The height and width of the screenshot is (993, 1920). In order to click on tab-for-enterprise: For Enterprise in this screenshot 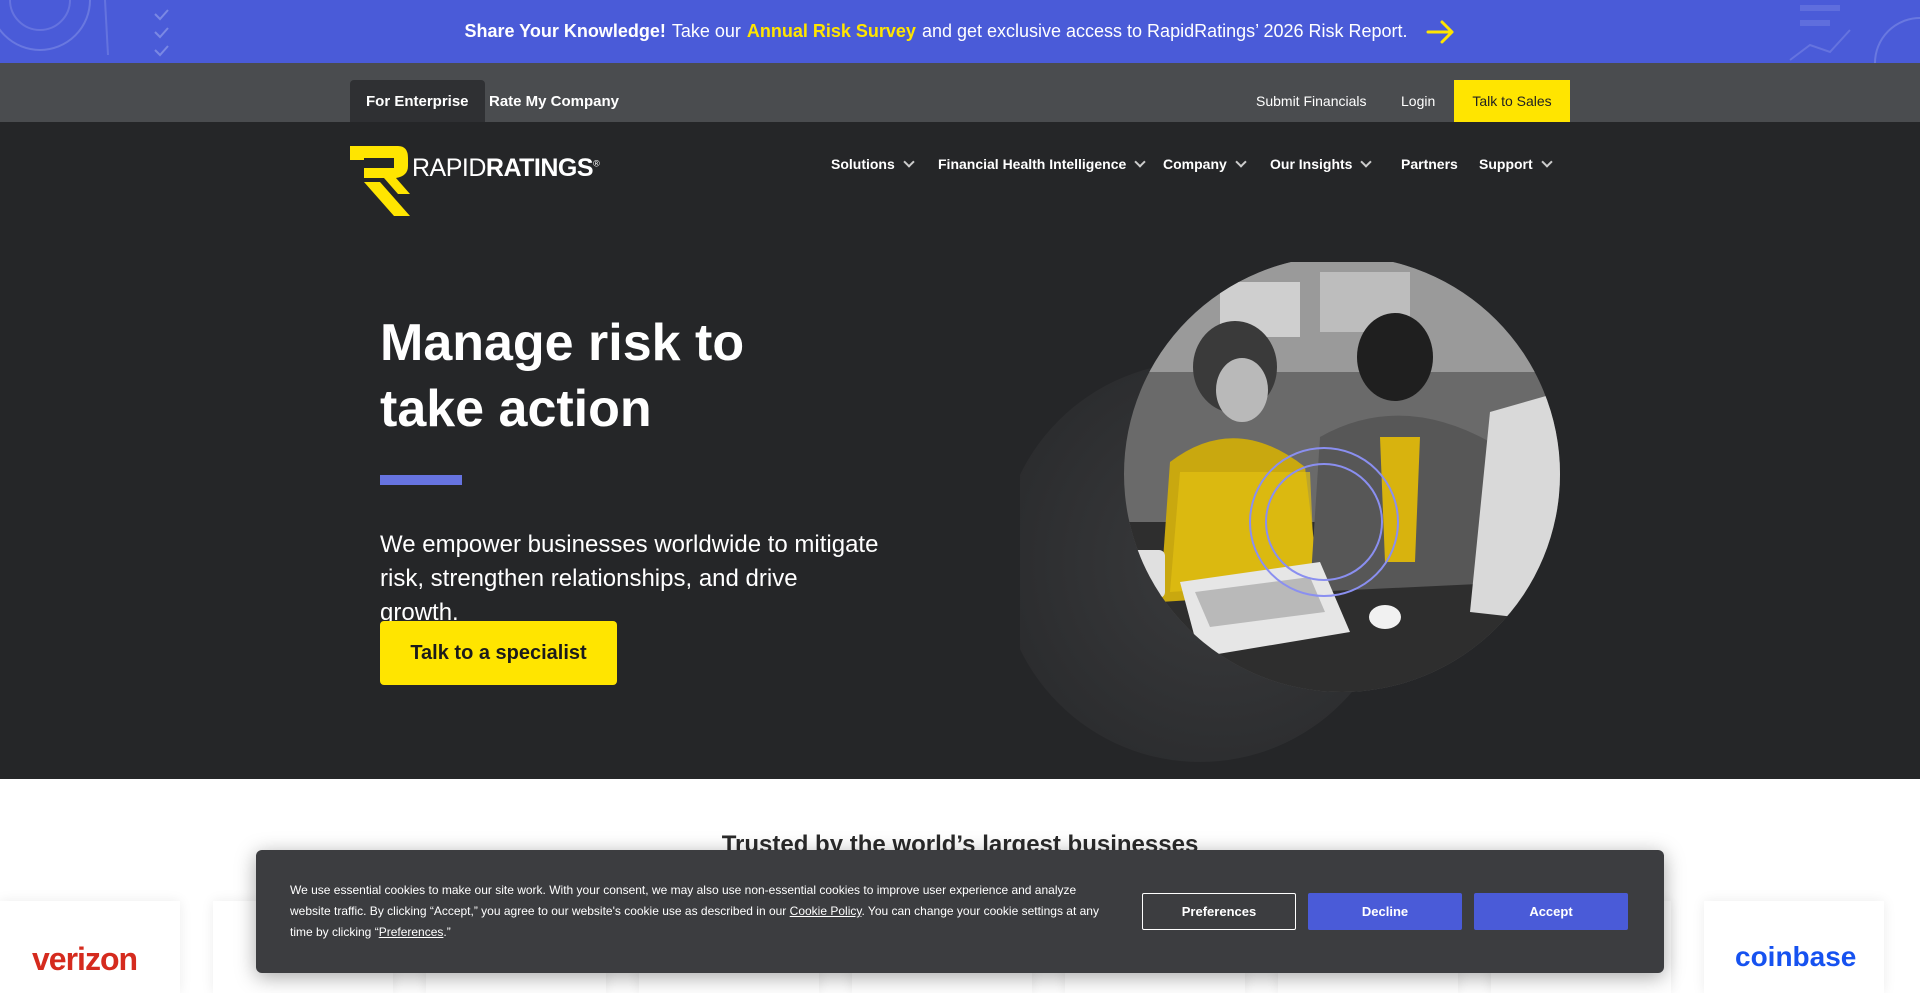, I will do `click(417, 101)`.